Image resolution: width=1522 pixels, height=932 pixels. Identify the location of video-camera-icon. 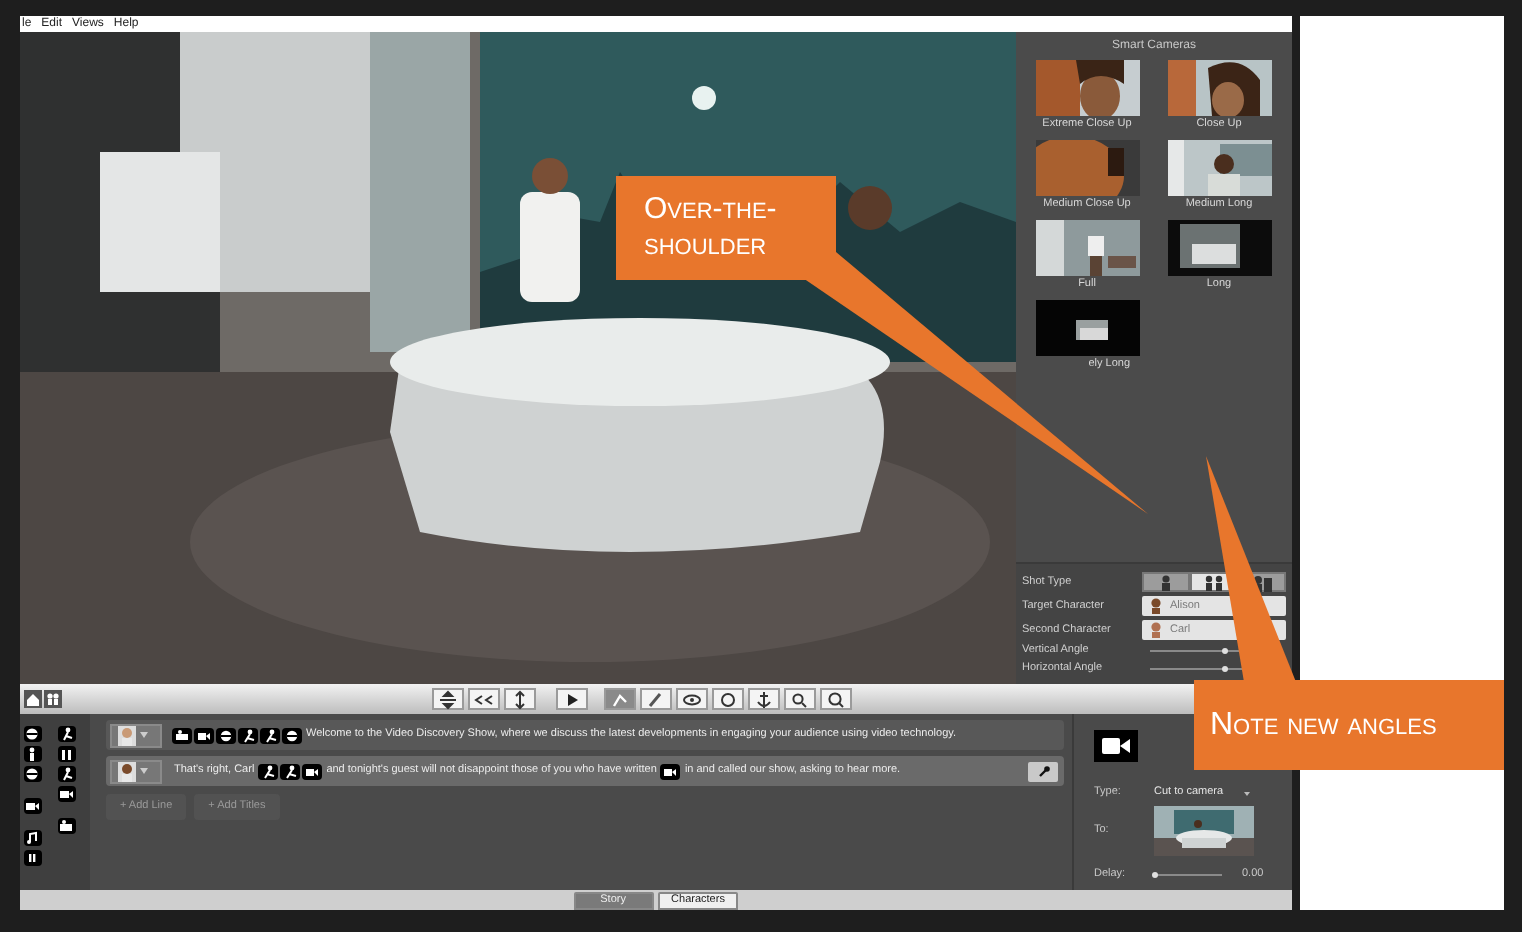
(1116, 746).